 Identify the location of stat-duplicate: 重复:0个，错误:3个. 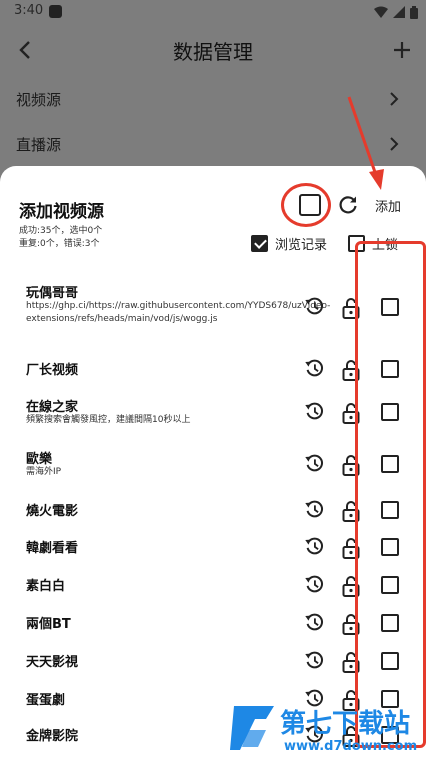
(59, 244).